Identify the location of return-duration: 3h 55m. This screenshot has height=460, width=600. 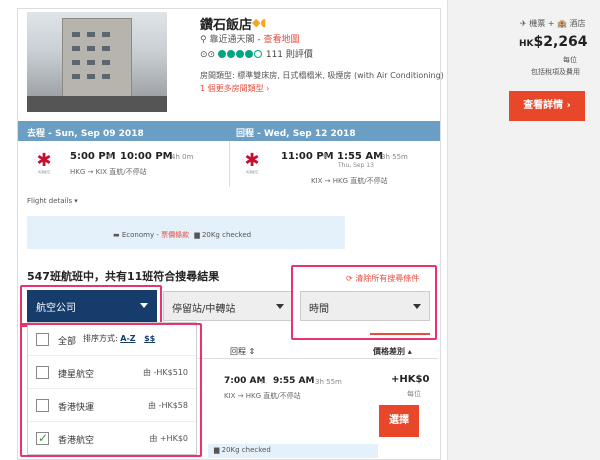
(394, 157).